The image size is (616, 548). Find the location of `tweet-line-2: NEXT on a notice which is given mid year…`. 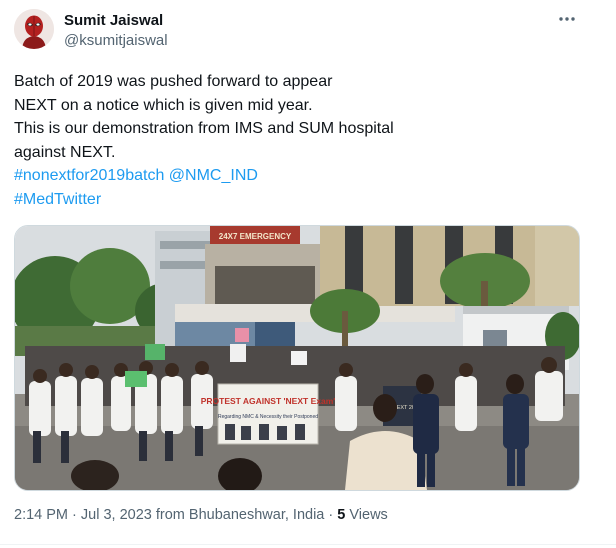

tweet-line-2: NEXT on a notice which is given mid year… is located at coordinates (163, 105).